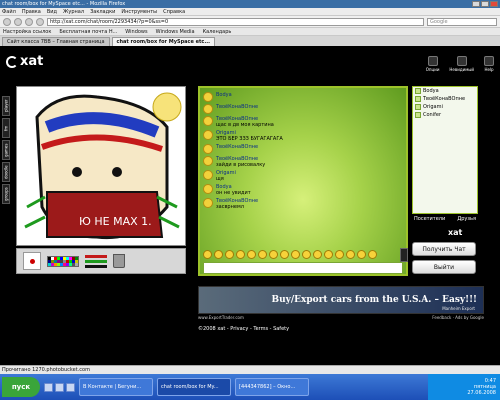  I want to click on bookmark-item: Календарь, so click(217, 32).